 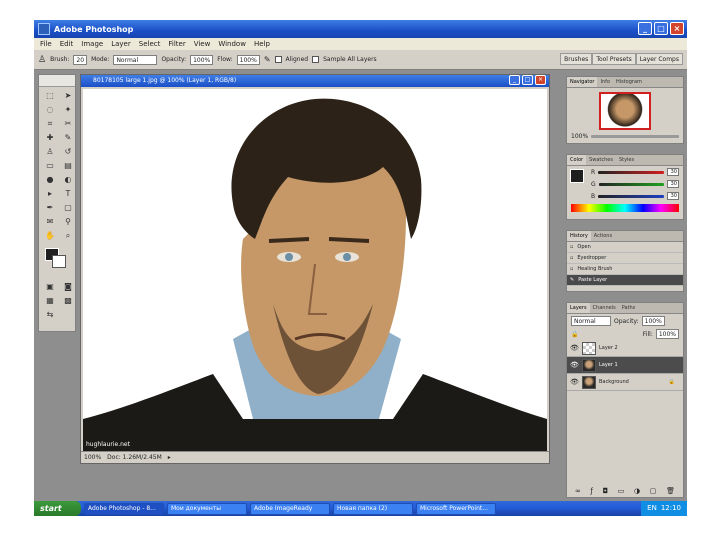 I want to click on language-indicator: EN, so click(x=652, y=508).